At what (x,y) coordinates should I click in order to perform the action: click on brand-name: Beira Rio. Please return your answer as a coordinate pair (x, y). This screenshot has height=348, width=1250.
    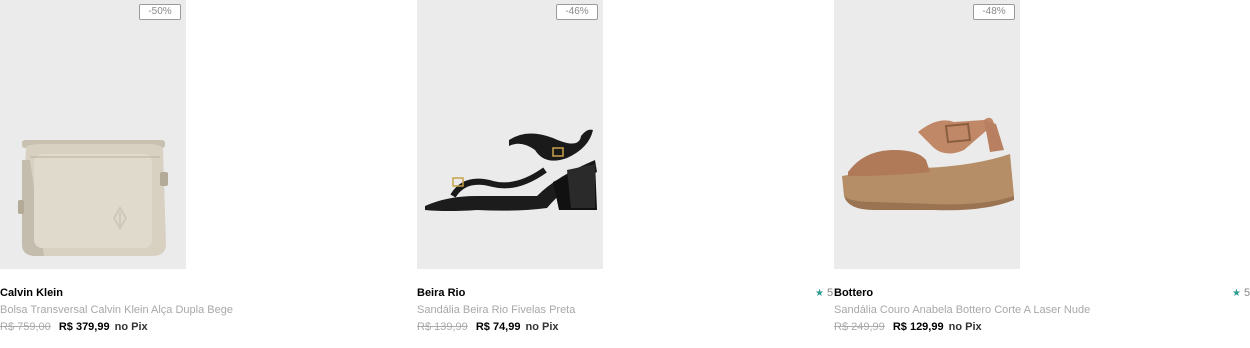
    Looking at the image, I should click on (441, 293).